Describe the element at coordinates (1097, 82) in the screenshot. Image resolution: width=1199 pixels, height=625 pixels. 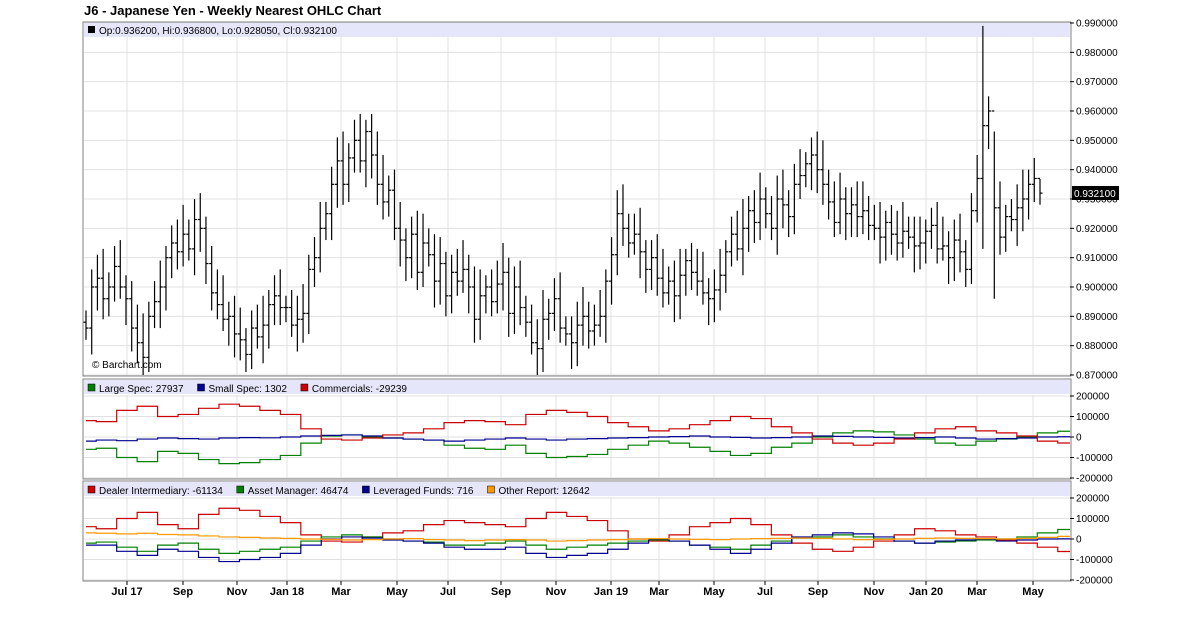
I see `y-tick-label: 0.970000` at that location.